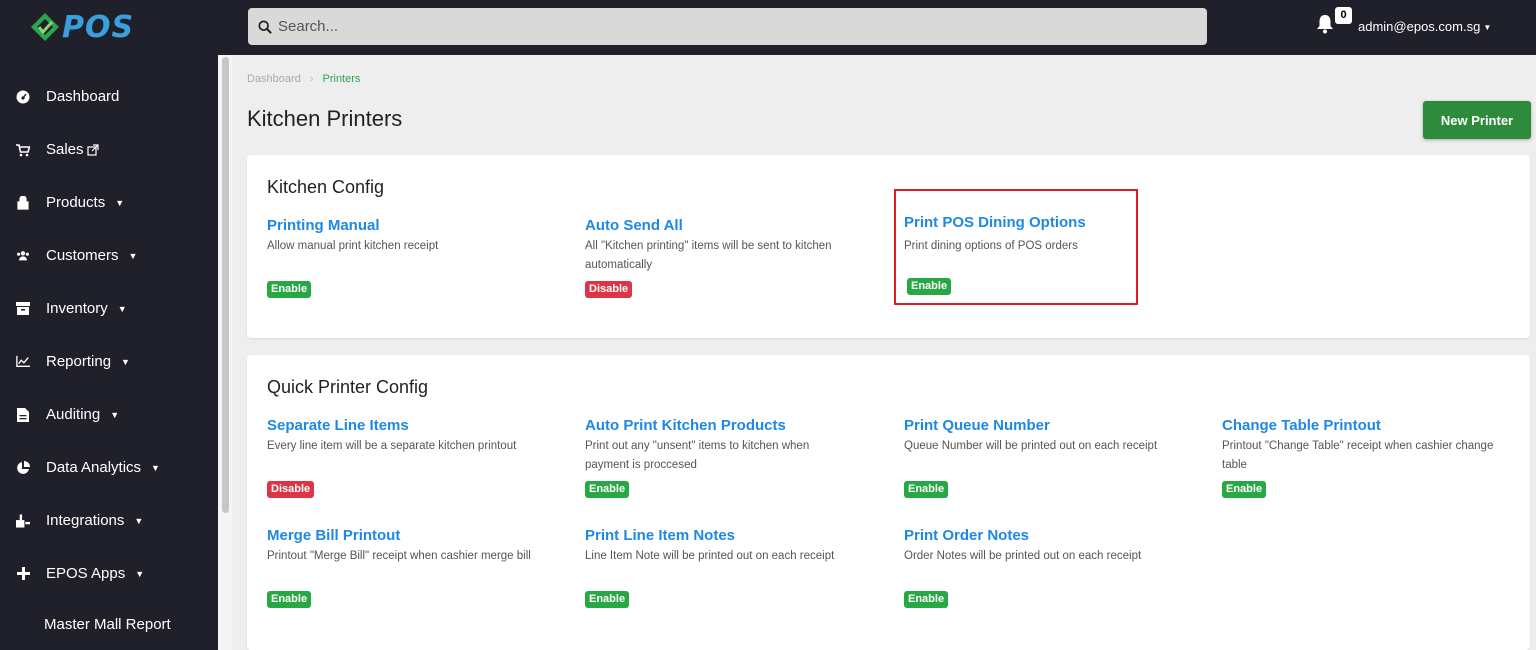 Image resolution: width=1536 pixels, height=650 pixels. Describe the element at coordinates (83, 96) in the screenshot. I see `sidebar-item-label: Dashboard` at that location.